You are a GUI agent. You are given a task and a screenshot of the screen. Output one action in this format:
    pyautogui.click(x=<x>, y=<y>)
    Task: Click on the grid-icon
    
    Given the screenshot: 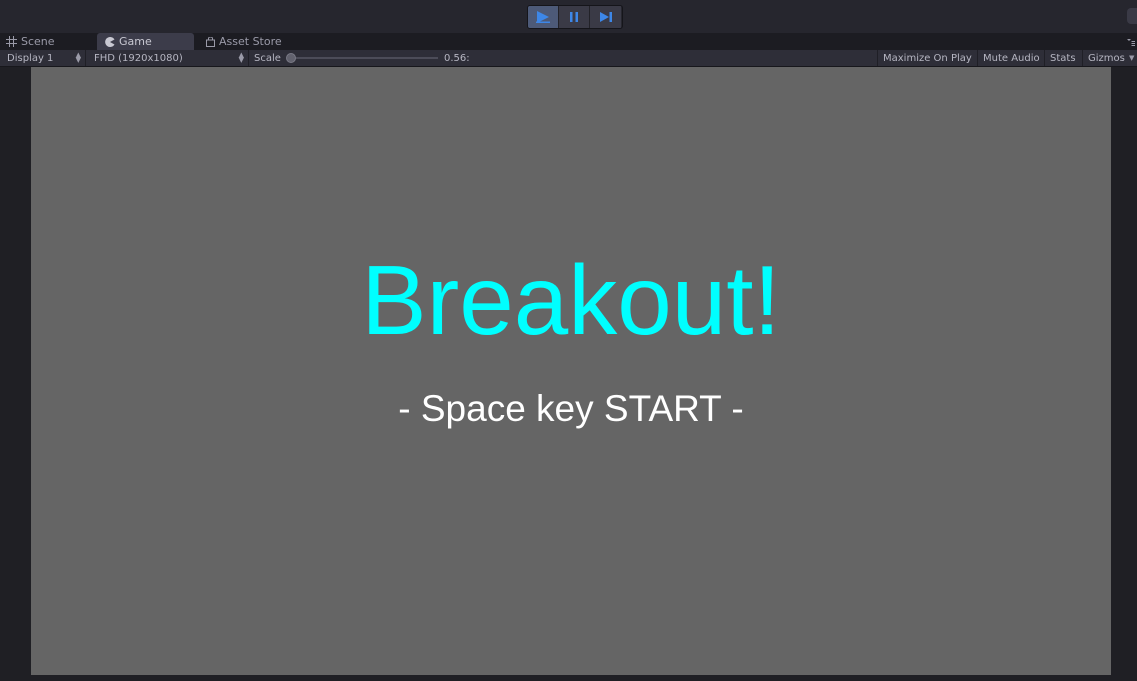 What is the action you would take?
    pyautogui.click(x=11, y=41)
    